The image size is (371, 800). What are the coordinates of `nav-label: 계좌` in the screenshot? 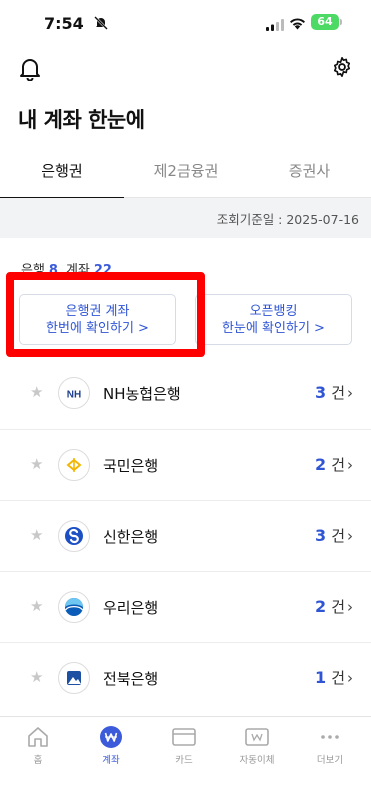 It's located at (111, 760).